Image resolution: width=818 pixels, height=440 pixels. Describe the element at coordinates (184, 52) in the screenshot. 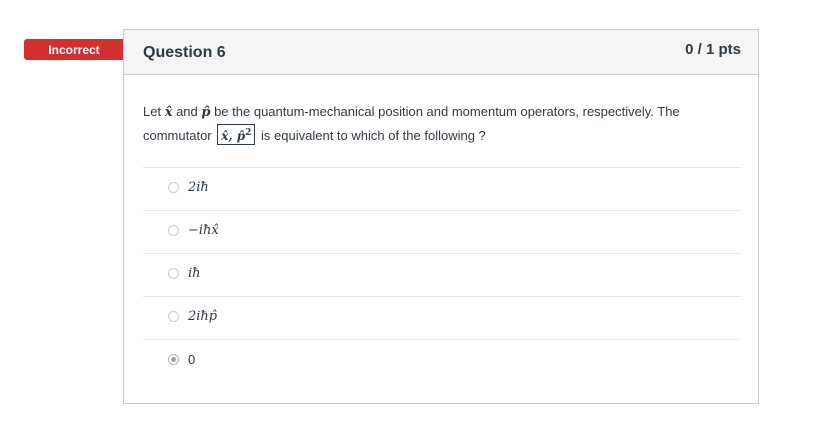

I see `question-title: Question 6` at that location.